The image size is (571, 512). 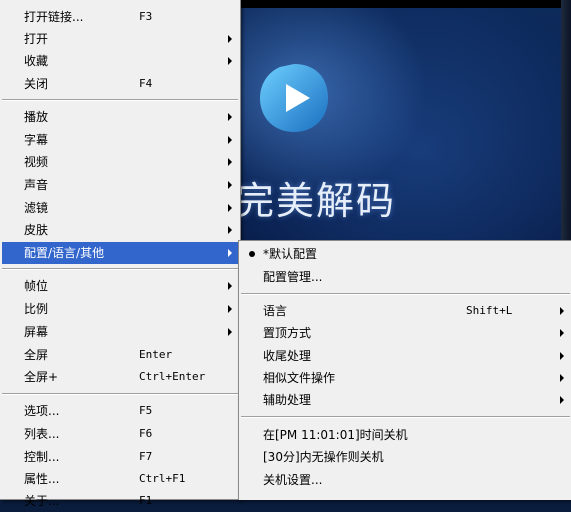 I want to click on menu-item-skins: 皮肤, so click(x=120, y=230).